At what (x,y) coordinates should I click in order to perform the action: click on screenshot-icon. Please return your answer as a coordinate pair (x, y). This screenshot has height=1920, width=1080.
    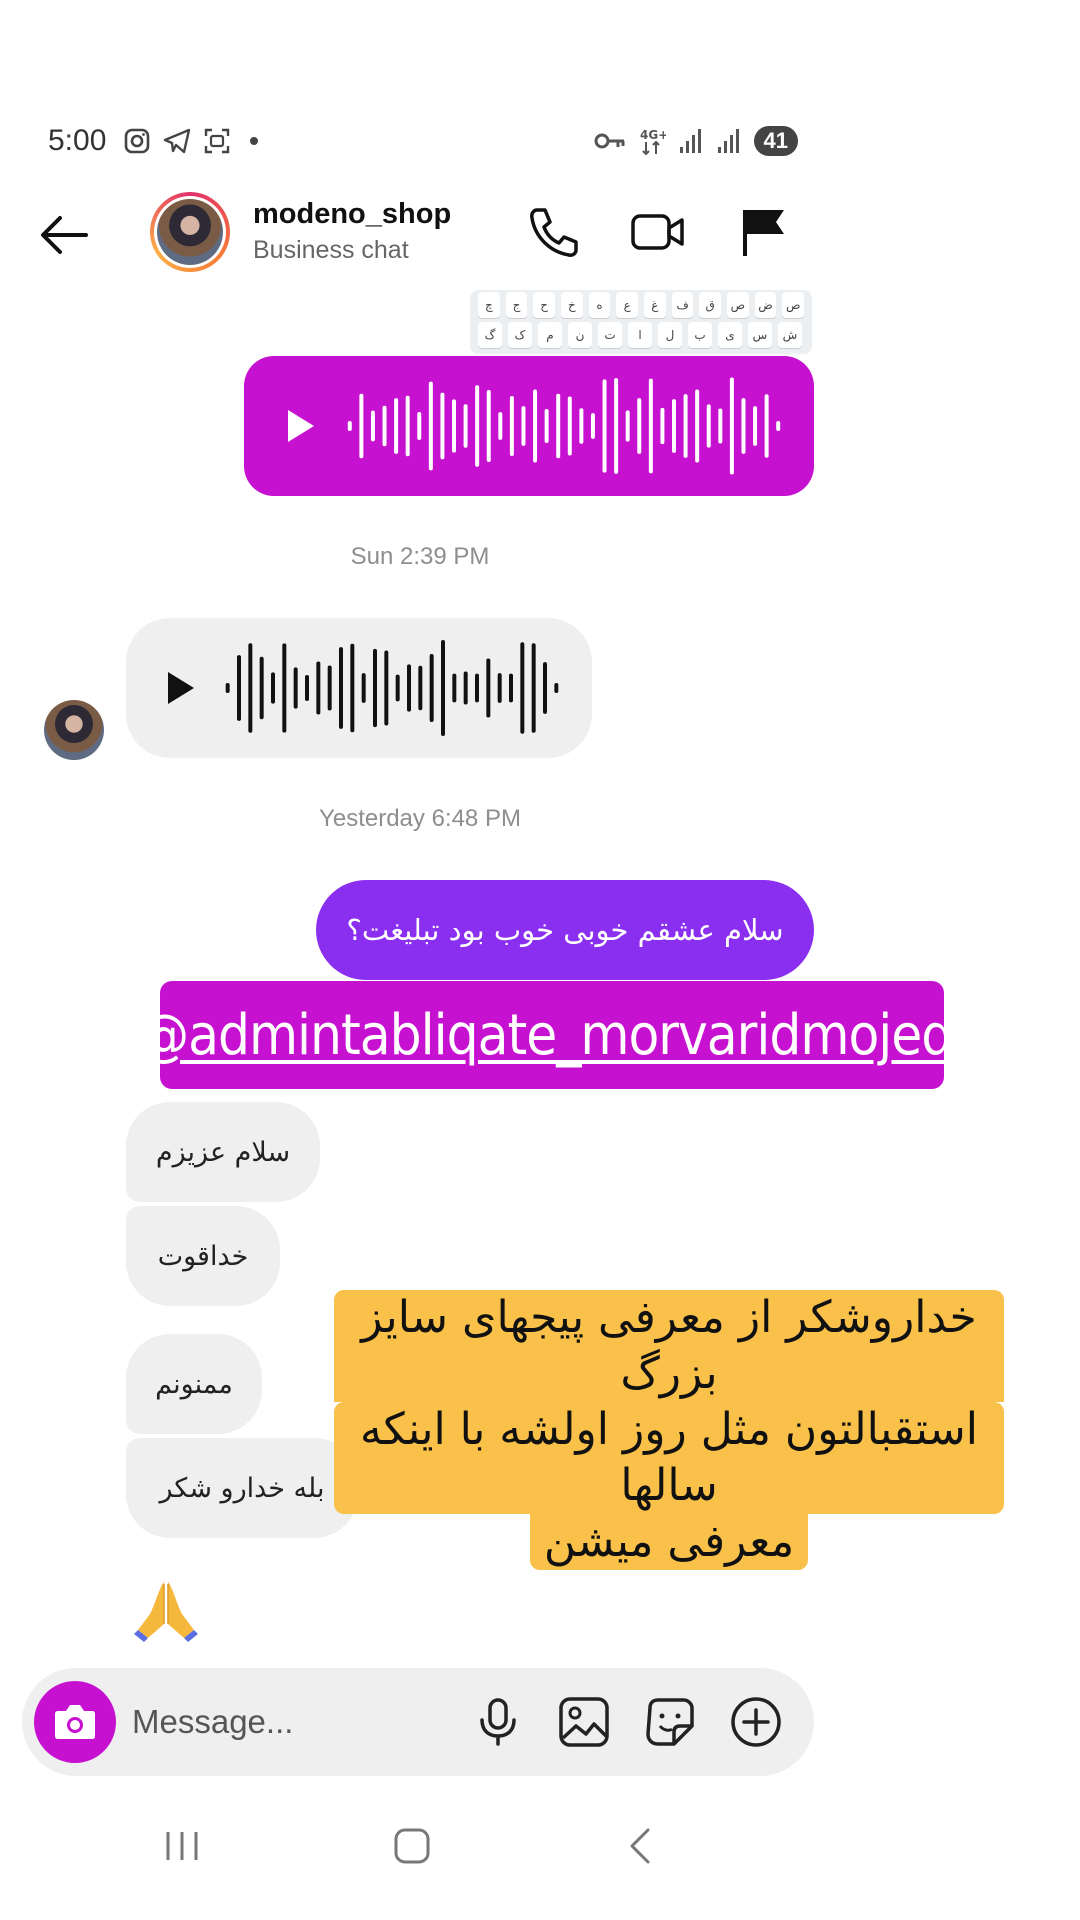
    Looking at the image, I should click on (217, 141).